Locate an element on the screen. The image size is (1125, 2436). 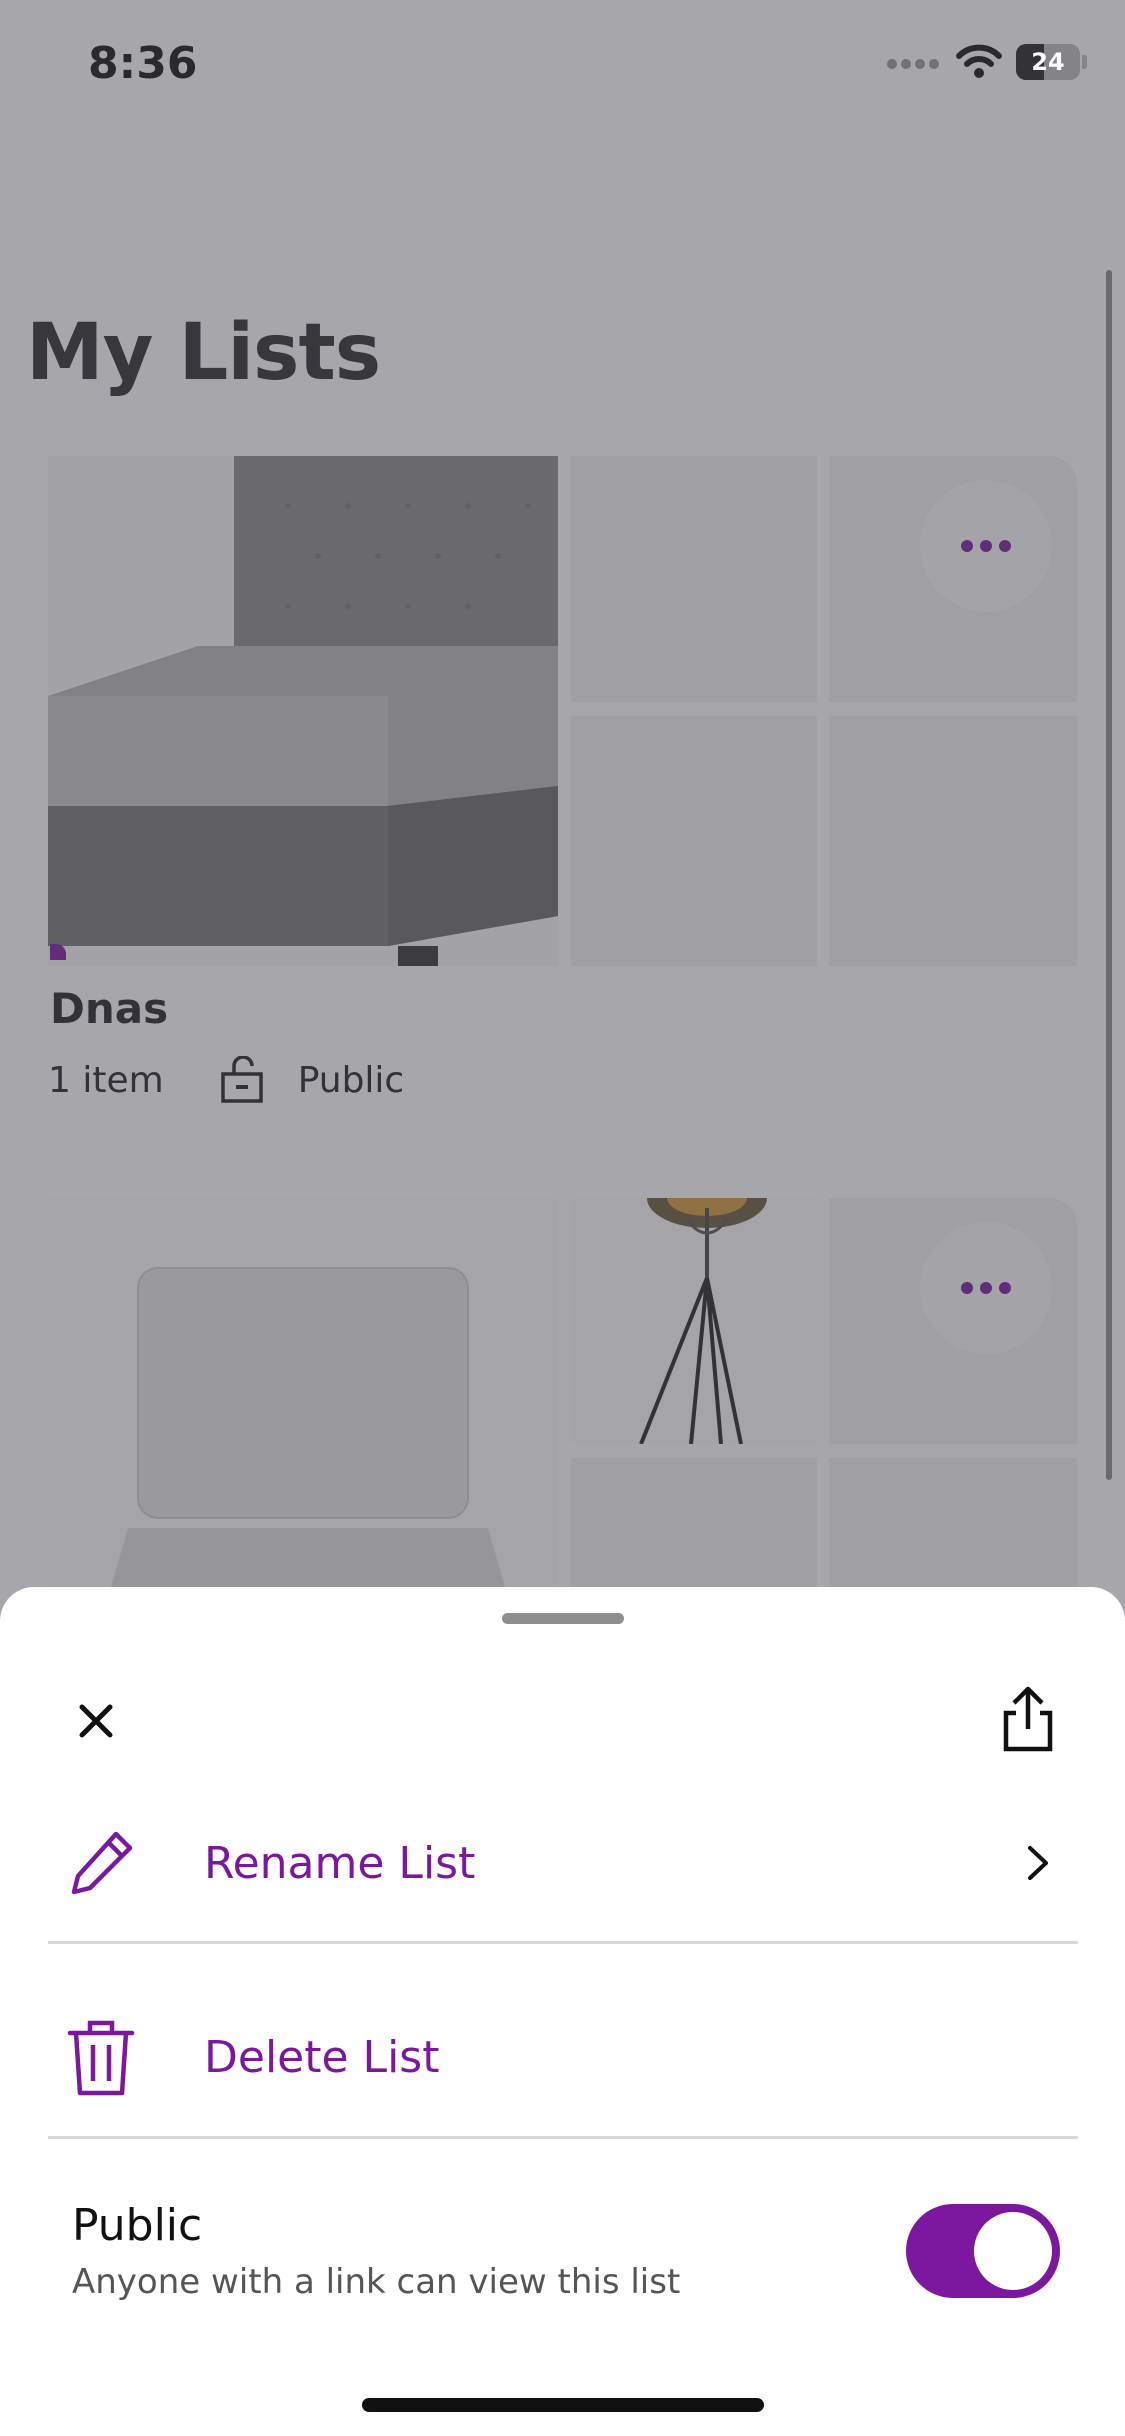
share-button is located at coordinates (1028, 1720).